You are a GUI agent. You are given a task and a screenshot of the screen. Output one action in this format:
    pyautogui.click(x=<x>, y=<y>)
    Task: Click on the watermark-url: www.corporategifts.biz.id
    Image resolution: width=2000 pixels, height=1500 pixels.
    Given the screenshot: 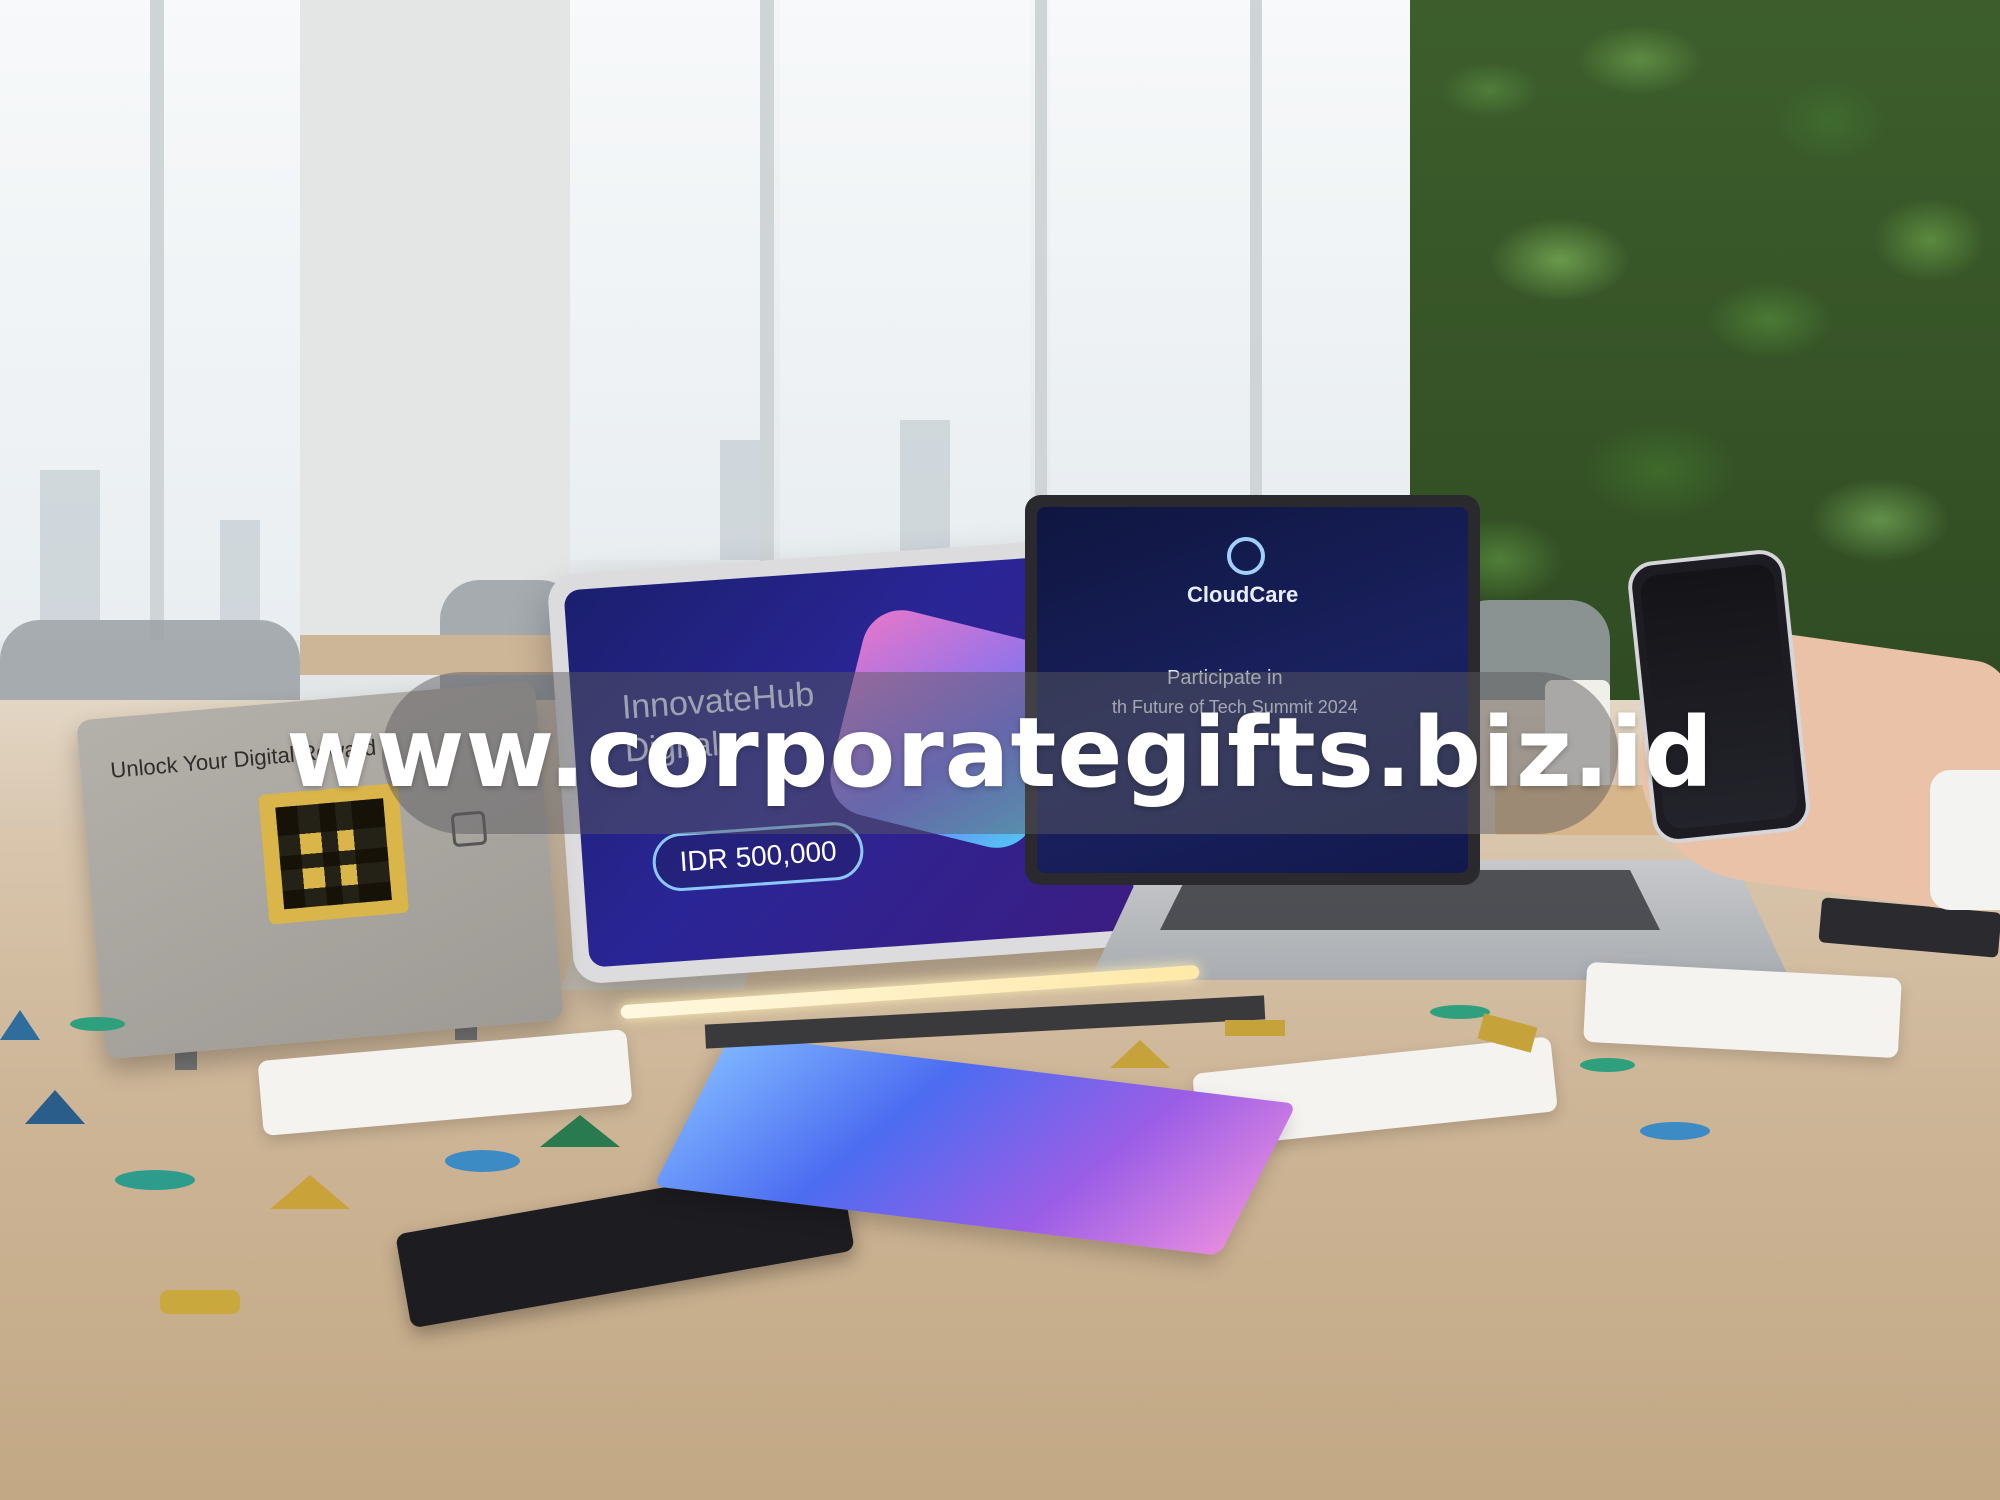 What is the action you would take?
    pyautogui.click(x=1000, y=753)
    